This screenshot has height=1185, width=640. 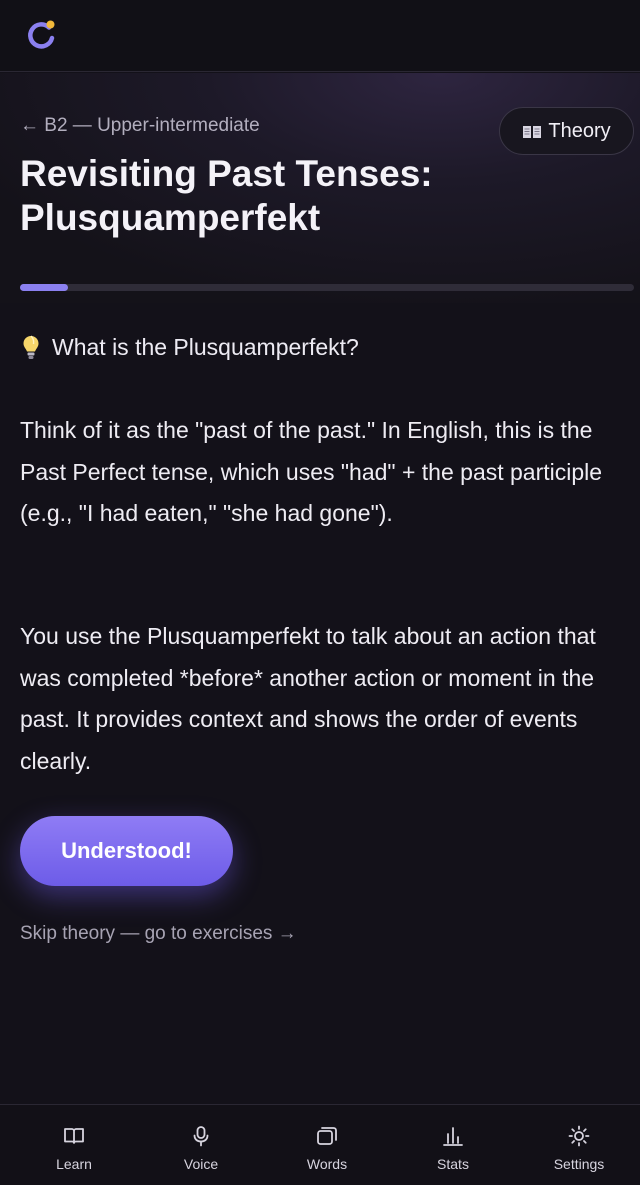 I want to click on lesson-title: Revisiting Past Tenses: Plusquamperfekt, so click(x=226, y=195).